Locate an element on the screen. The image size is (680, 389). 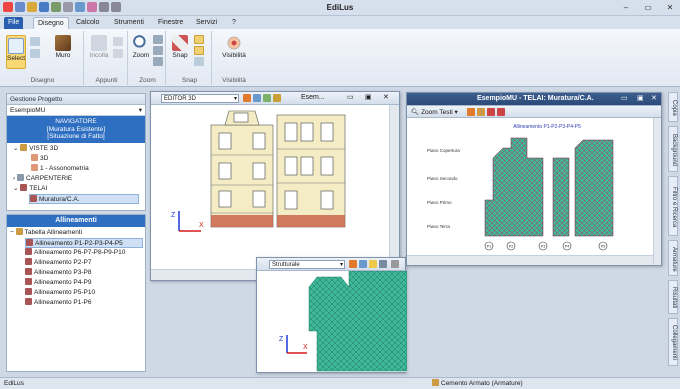
alignment-item-6: Allineamento P1-P6 is located at coordinates (58, 303).